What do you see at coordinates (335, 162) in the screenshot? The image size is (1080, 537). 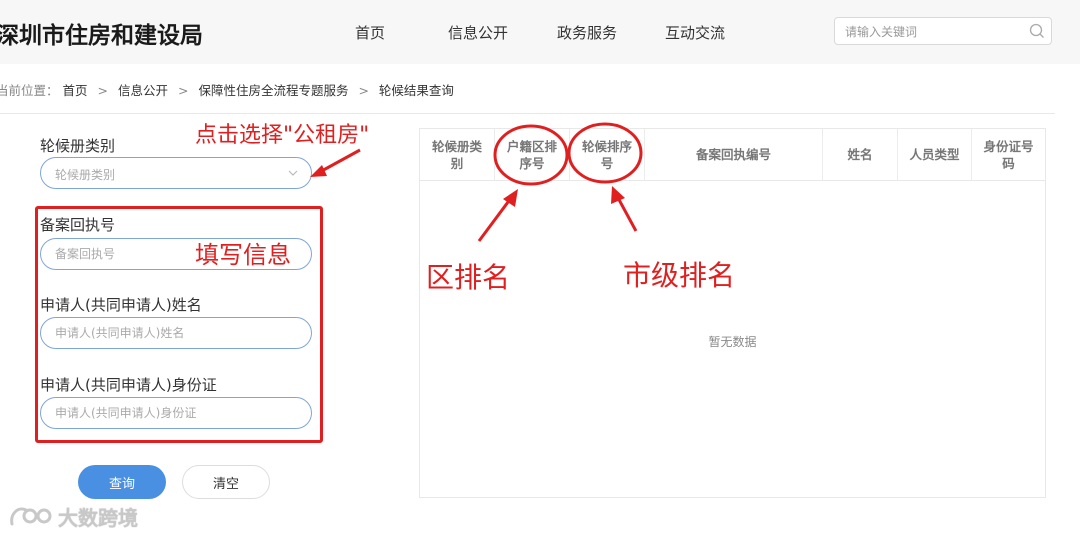 I see `annotation-arrow-select` at bounding box center [335, 162].